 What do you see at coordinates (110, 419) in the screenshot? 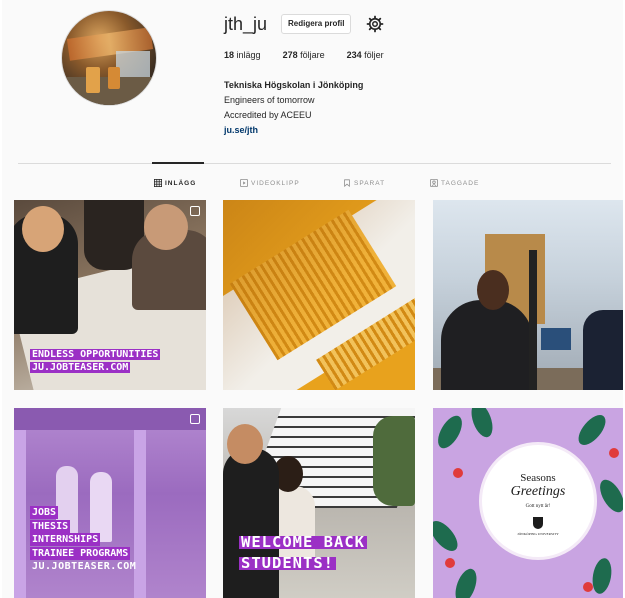
I see `post-image-beam` at bounding box center [110, 419].